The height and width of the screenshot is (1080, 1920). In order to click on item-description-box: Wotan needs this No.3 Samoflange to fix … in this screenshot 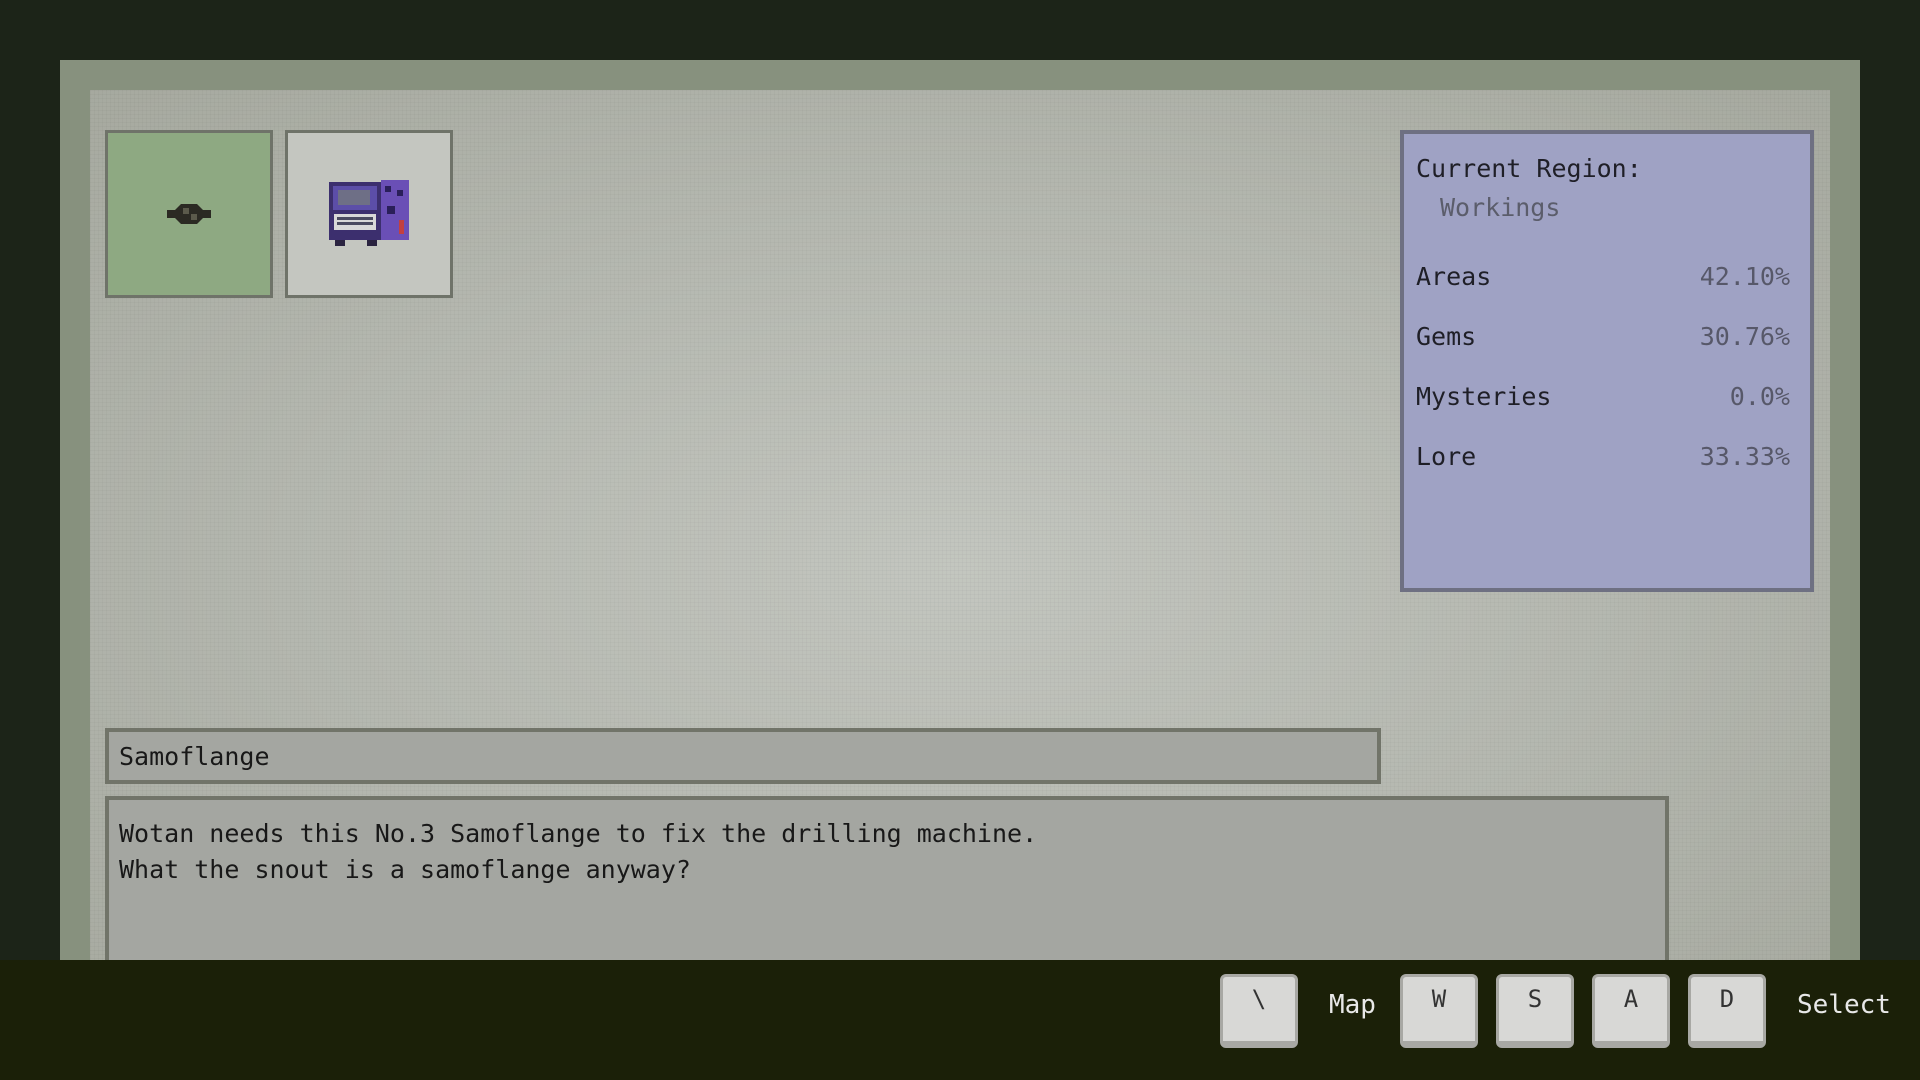, I will do `click(887, 878)`.